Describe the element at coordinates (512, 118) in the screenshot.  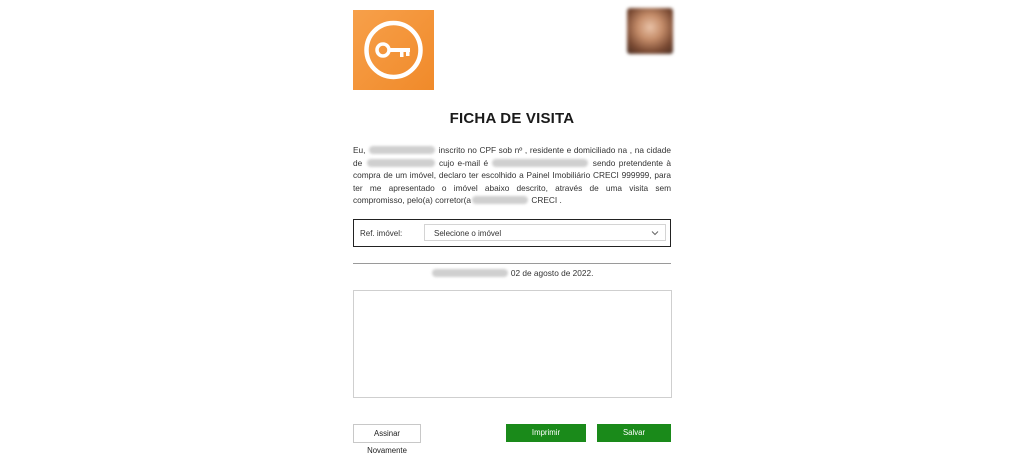
I see `page-title: FICHA DE VISITA` at that location.